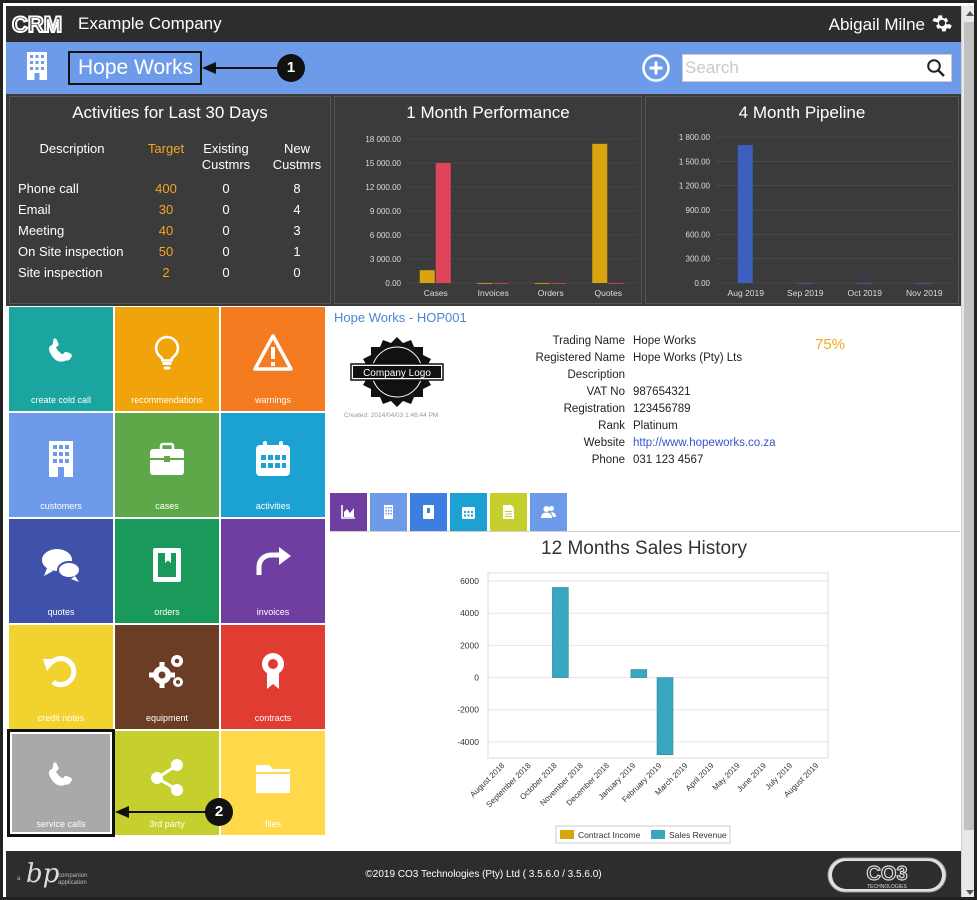 This screenshot has width=977, height=900. What do you see at coordinates (393, 283) in the screenshot?
I see `y-tick-label: 0.00` at bounding box center [393, 283].